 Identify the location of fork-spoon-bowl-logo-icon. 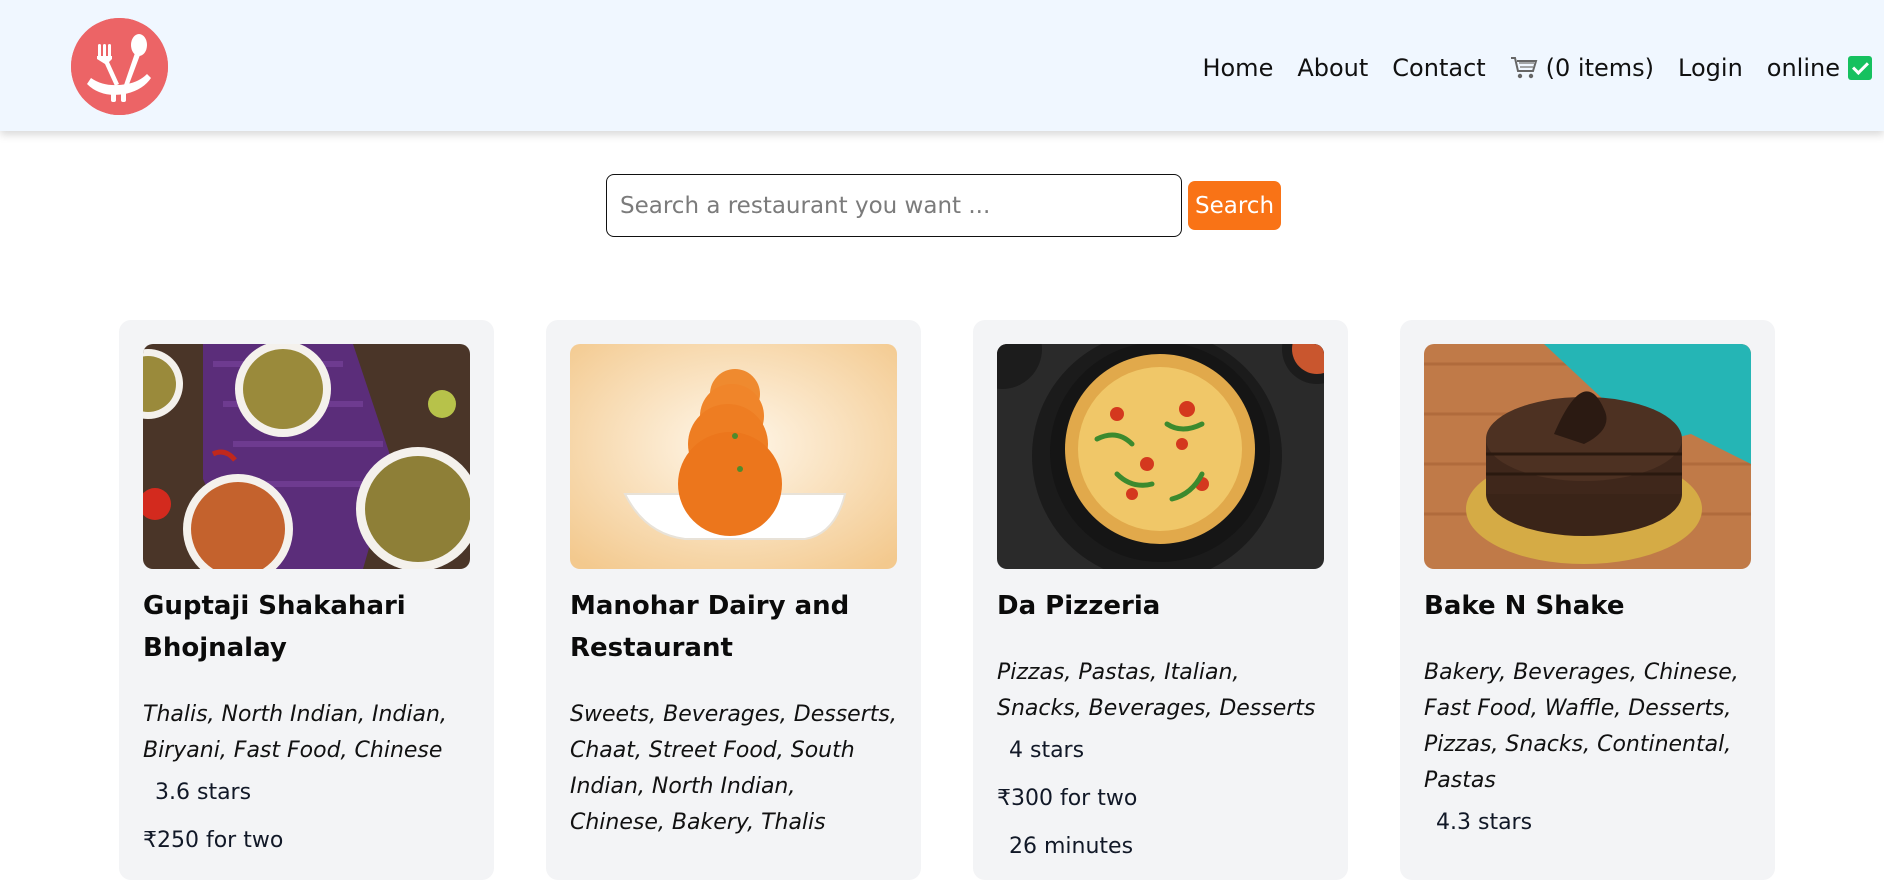
(119, 66).